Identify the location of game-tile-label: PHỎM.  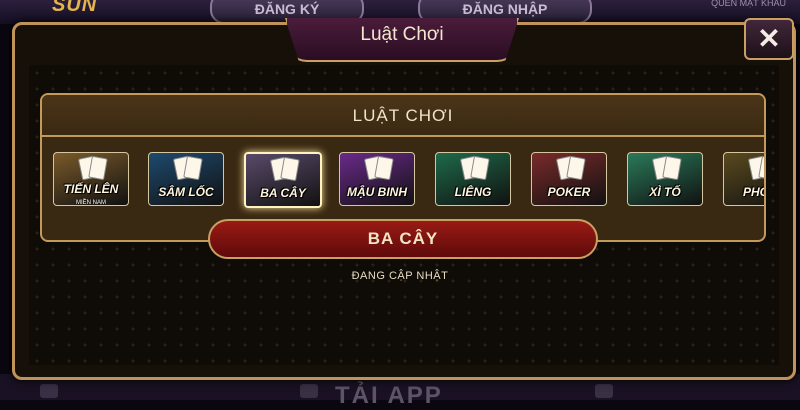
(753, 192).